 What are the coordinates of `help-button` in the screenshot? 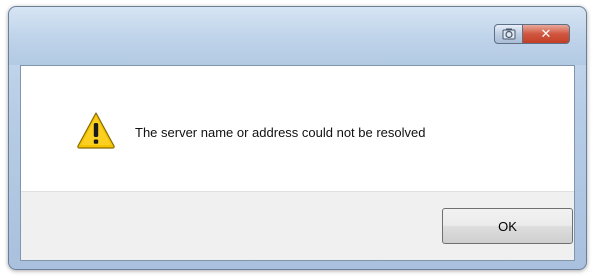 It's located at (508, 34).